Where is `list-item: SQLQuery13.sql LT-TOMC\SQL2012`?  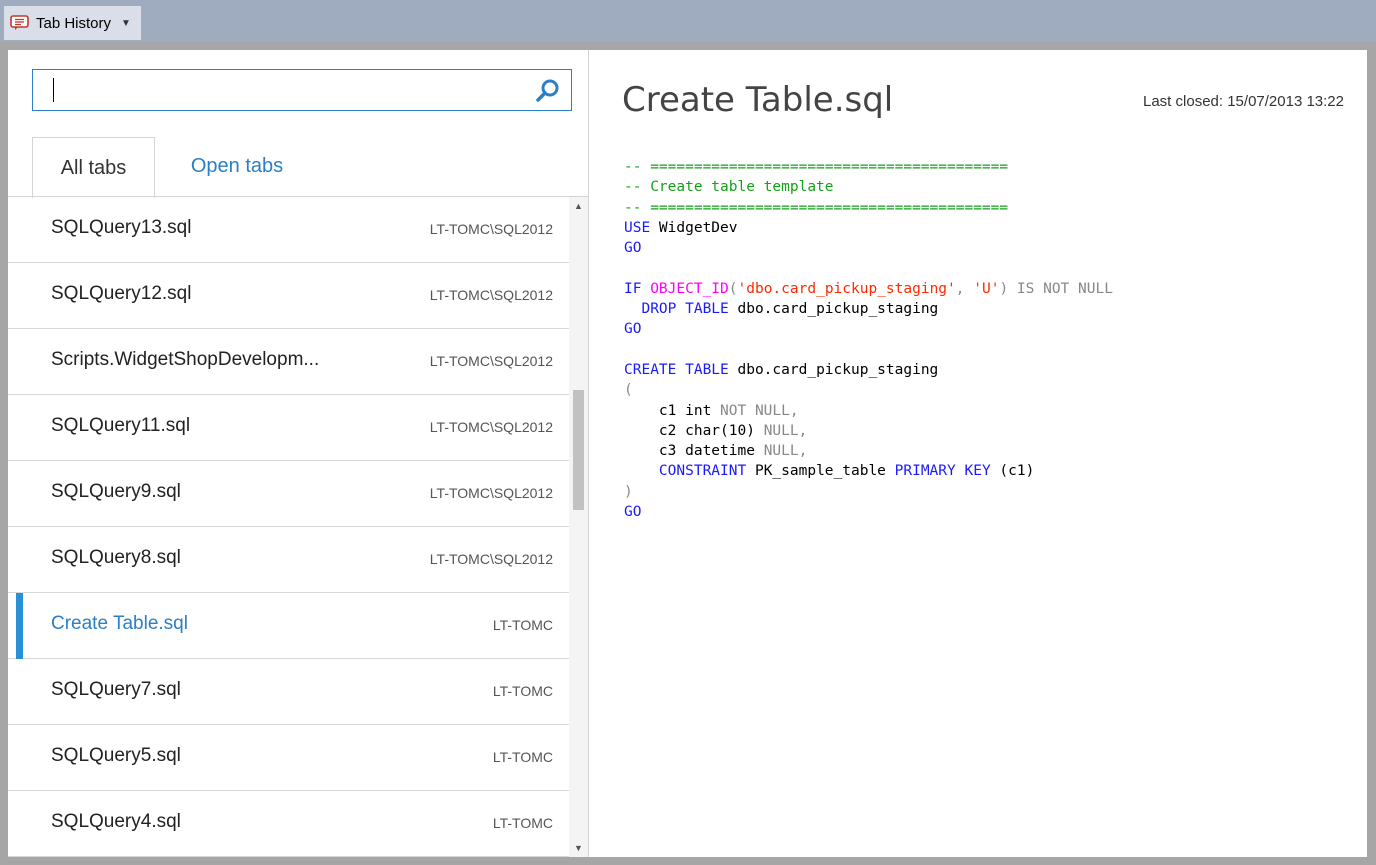 list-item: SQLQuery13.sql LT-TOMC\SQL2012 is located at coordinates (288, 230).